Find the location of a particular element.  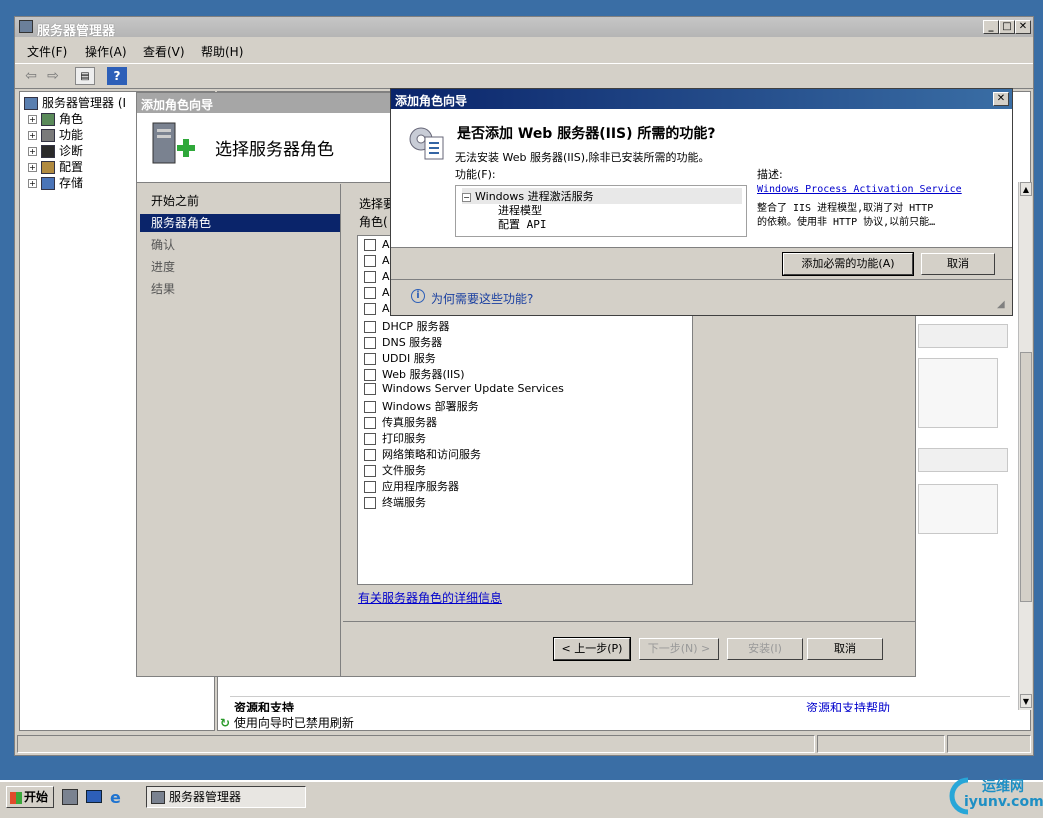

dialog-cancel-button: 取消 is located at coordinates (958, 264).